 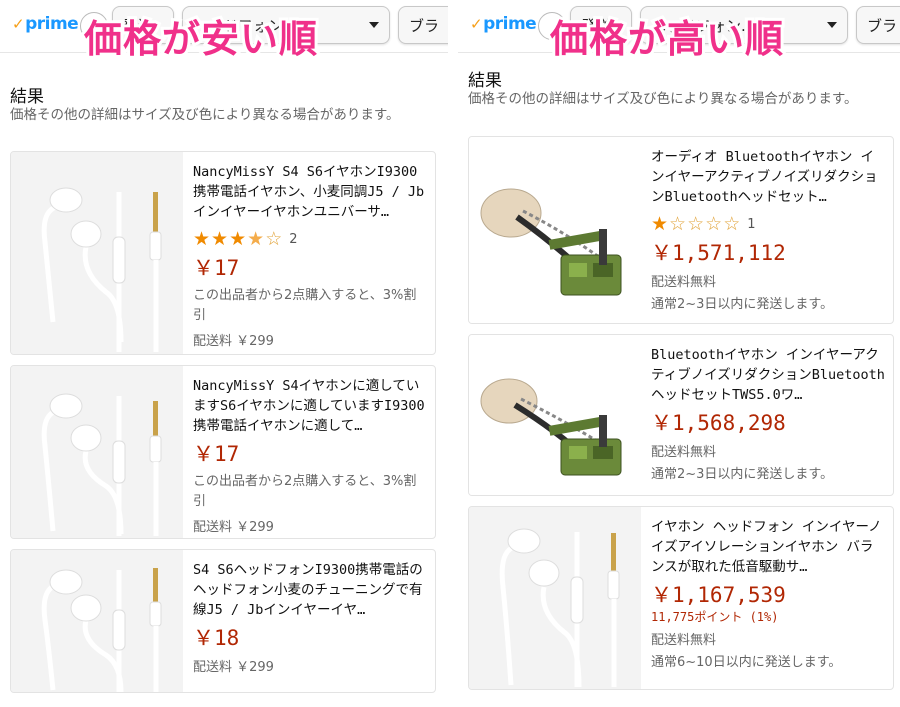 I want to click on sort-overlay-title: 価格が高い順, so click(x=666, y=39).